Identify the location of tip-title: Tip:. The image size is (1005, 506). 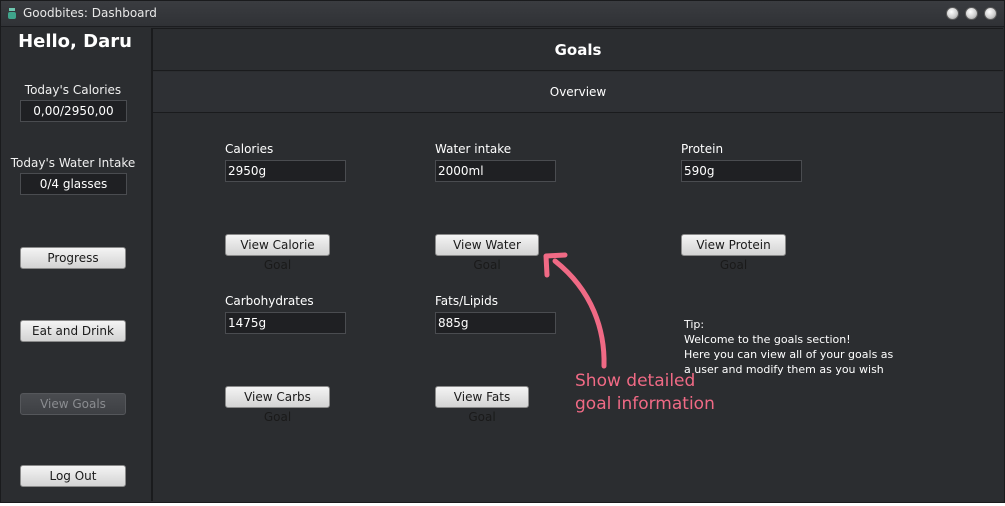
(694, 324).